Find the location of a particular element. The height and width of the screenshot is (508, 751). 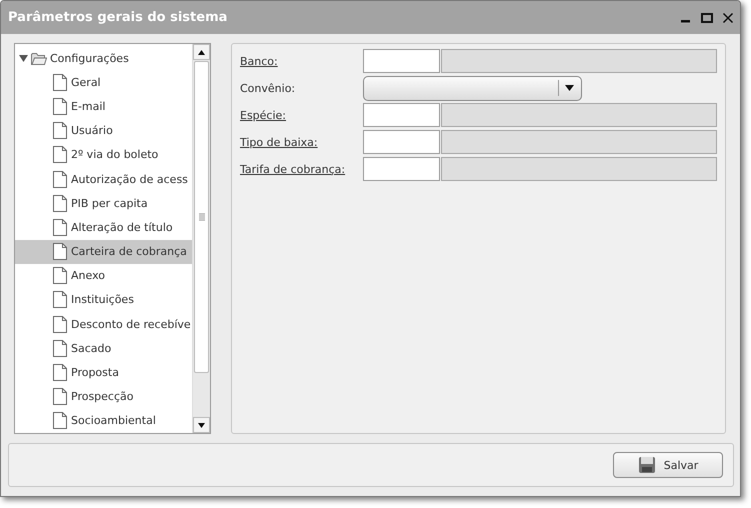

scrollbar is located at coordinates (201, 238).